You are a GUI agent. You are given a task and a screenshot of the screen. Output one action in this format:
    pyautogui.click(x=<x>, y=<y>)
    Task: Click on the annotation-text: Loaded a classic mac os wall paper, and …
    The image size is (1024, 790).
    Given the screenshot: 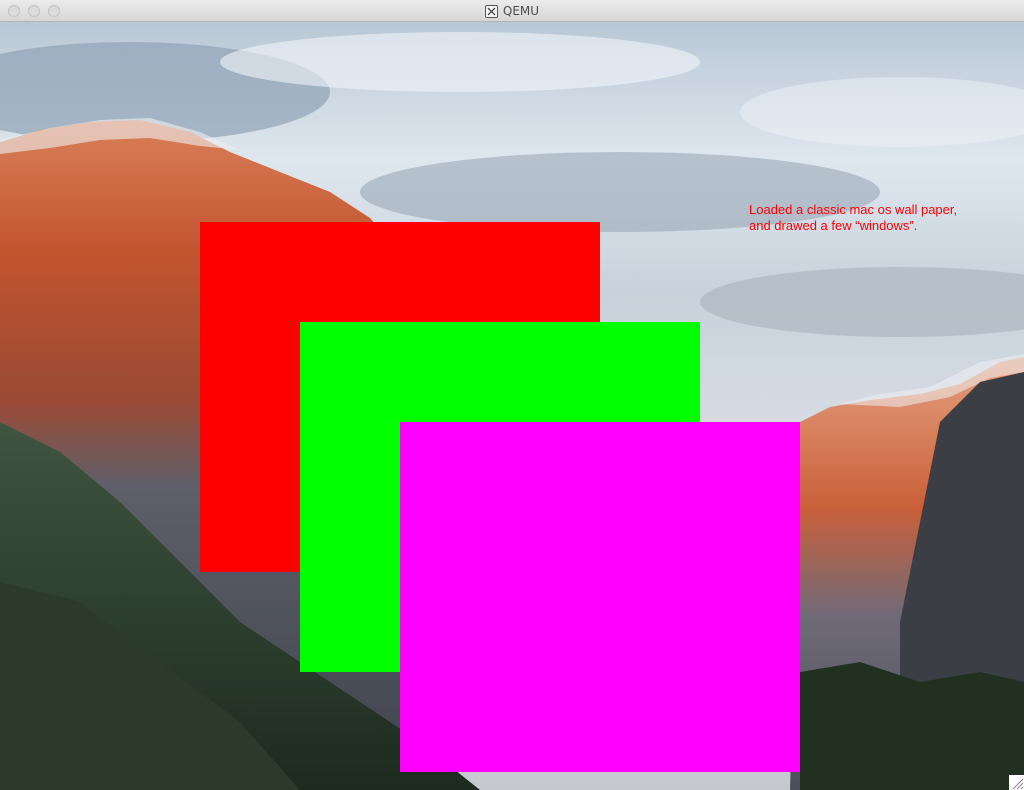 What is the action you would take?
    pyautogui.click(x=881, y=218)
    